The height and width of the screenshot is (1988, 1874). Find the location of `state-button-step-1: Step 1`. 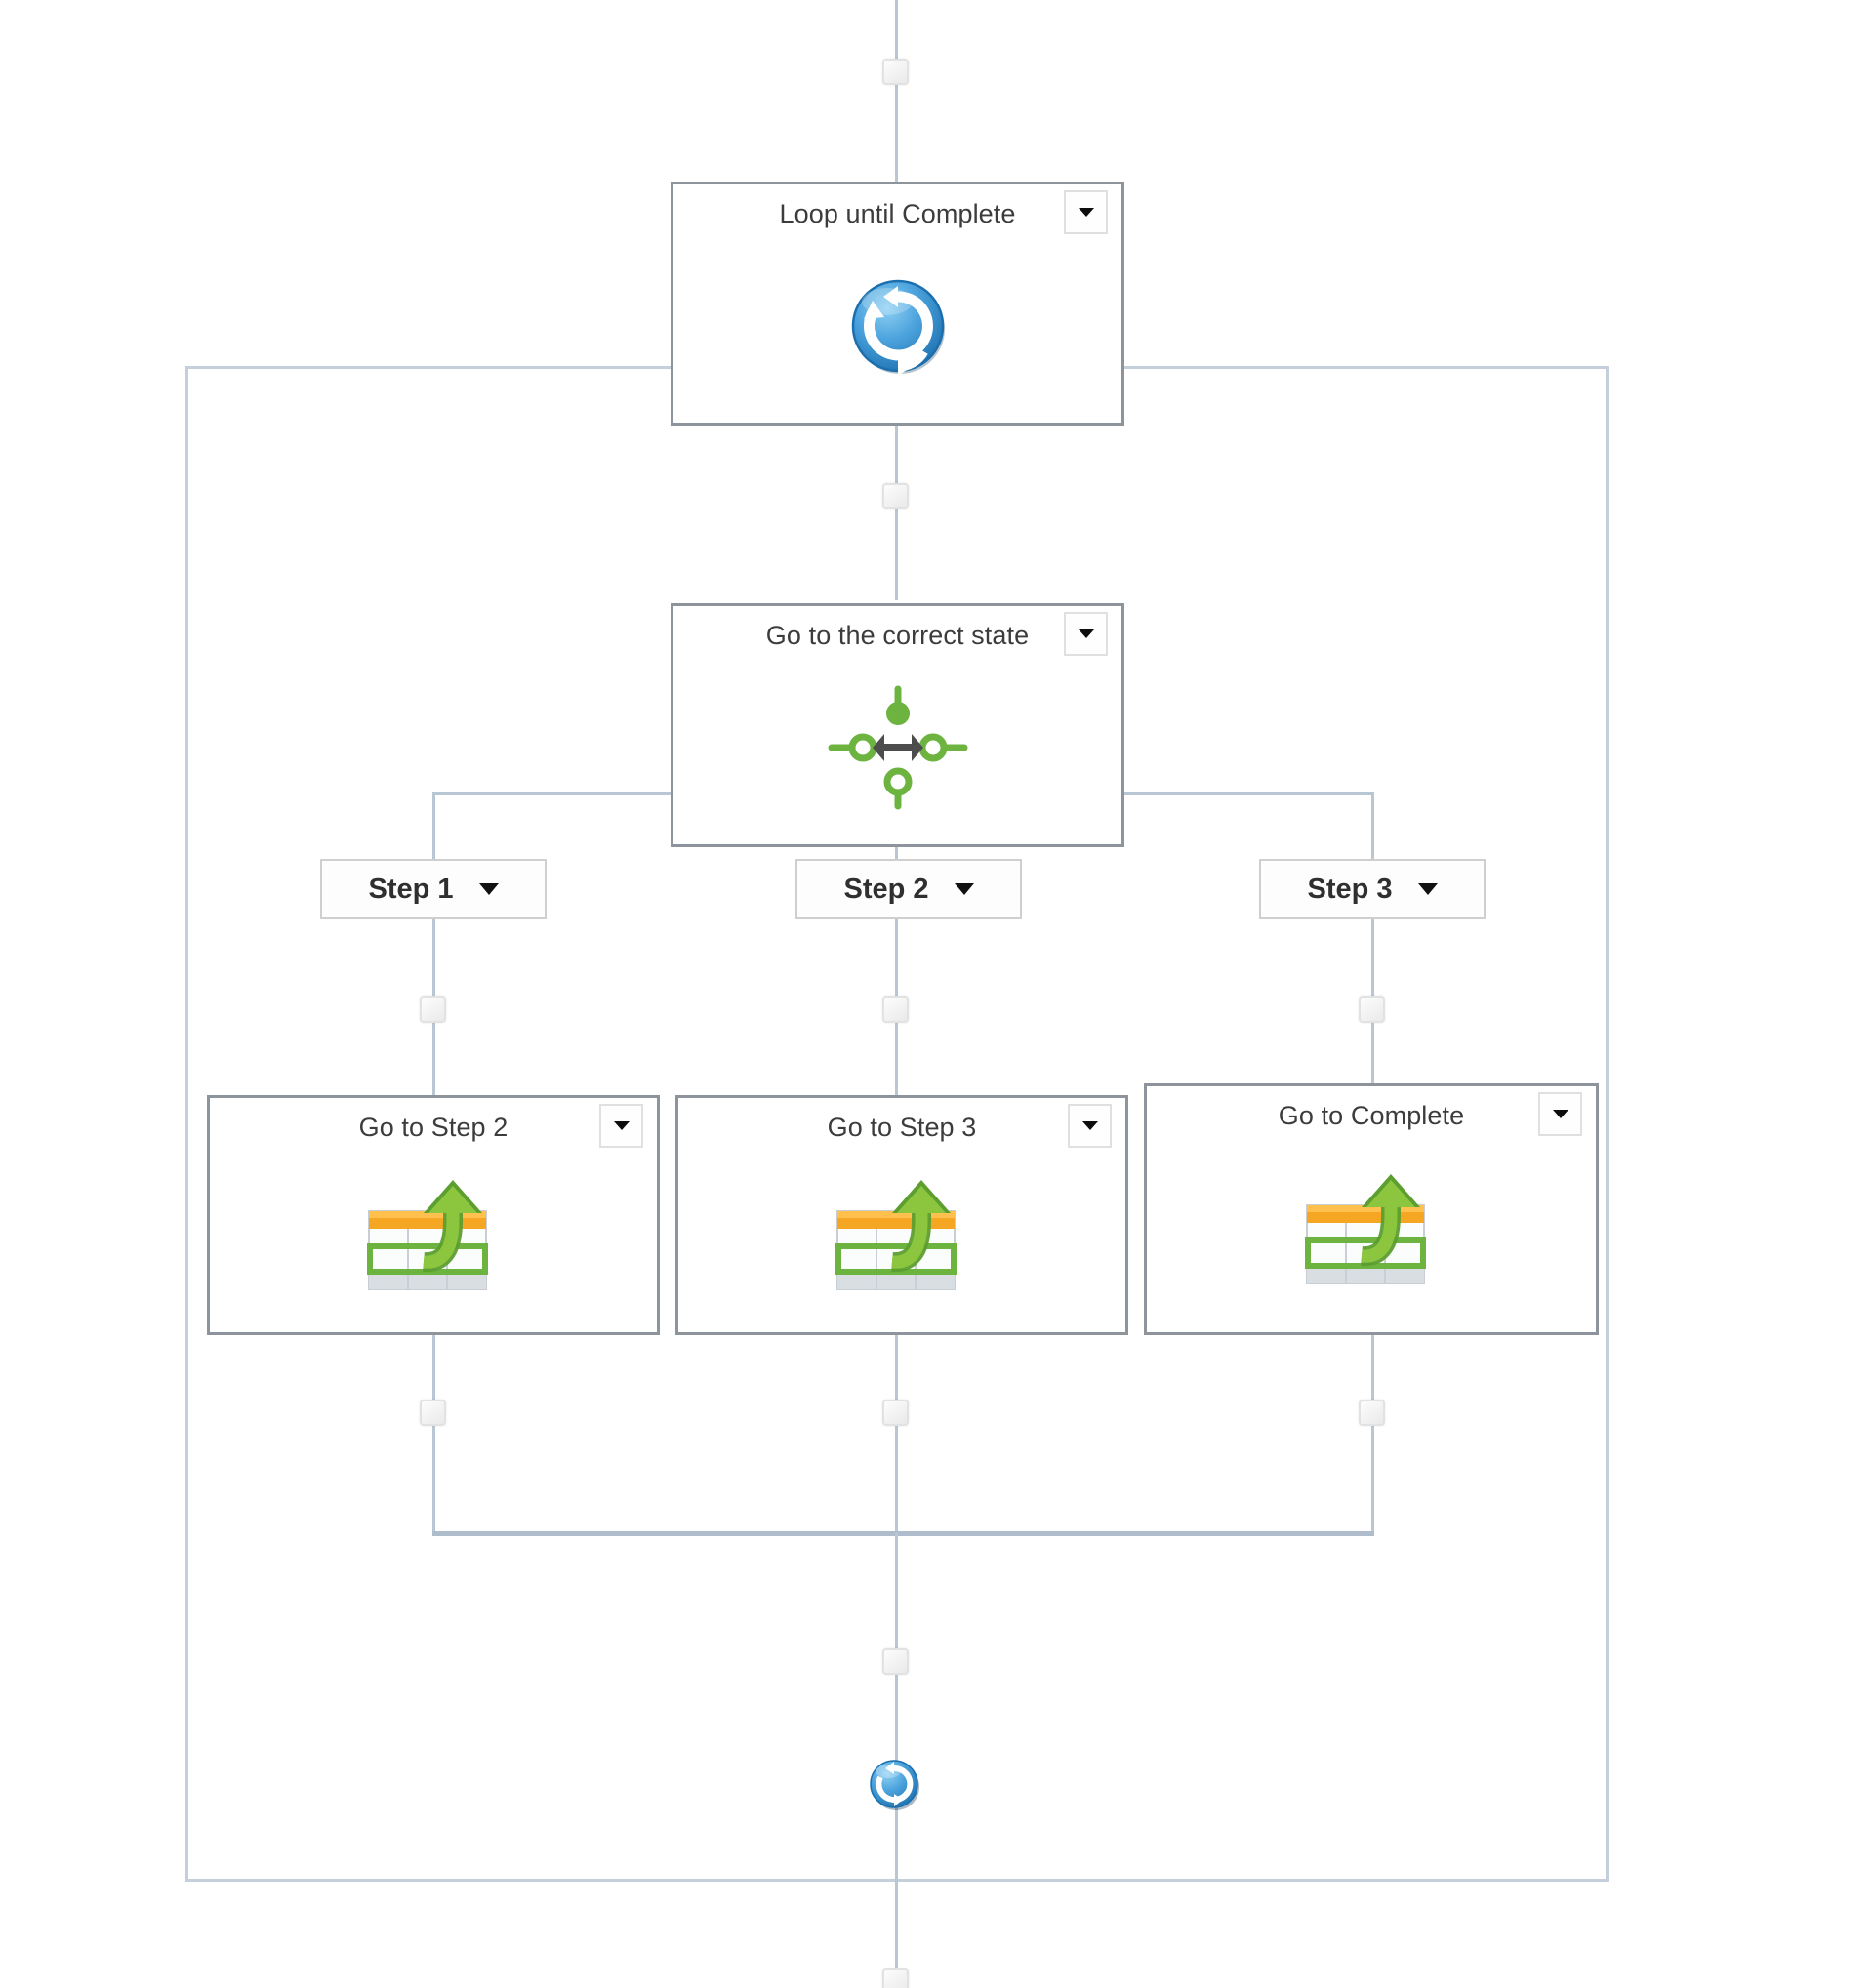

state-button-step-1: Step 1 is located at coordinates (433, 889).